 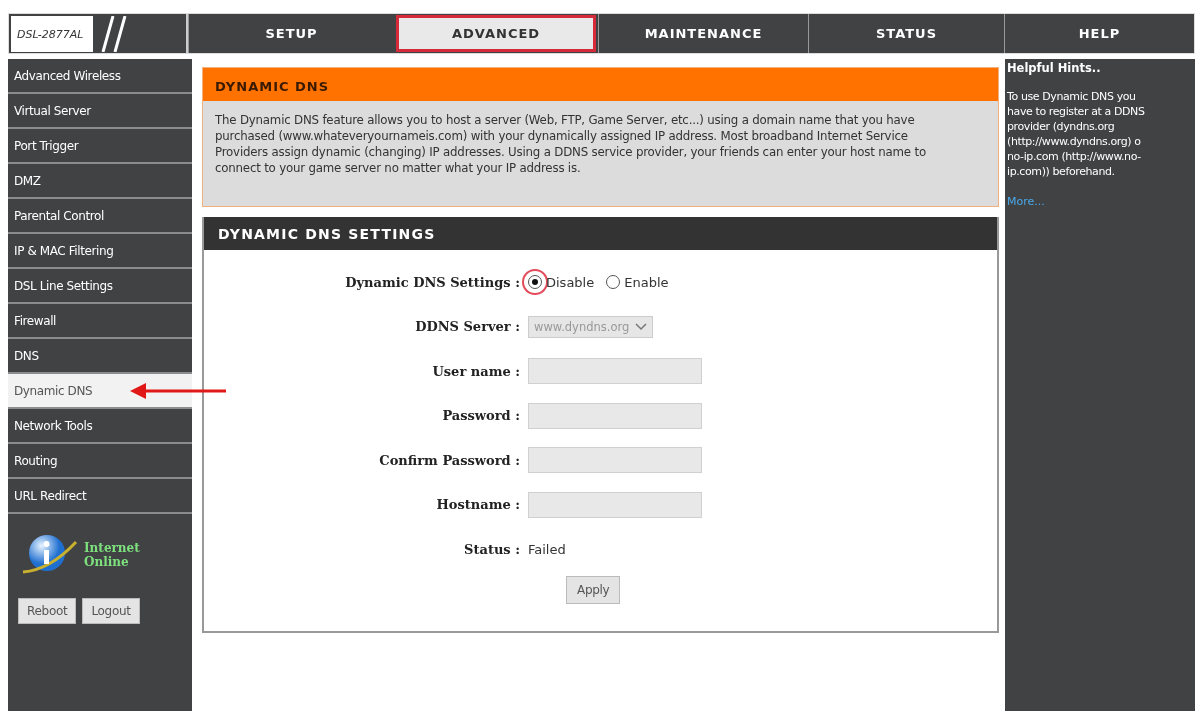 I want to click on option-label: Enable, so click(x=646, y=282).